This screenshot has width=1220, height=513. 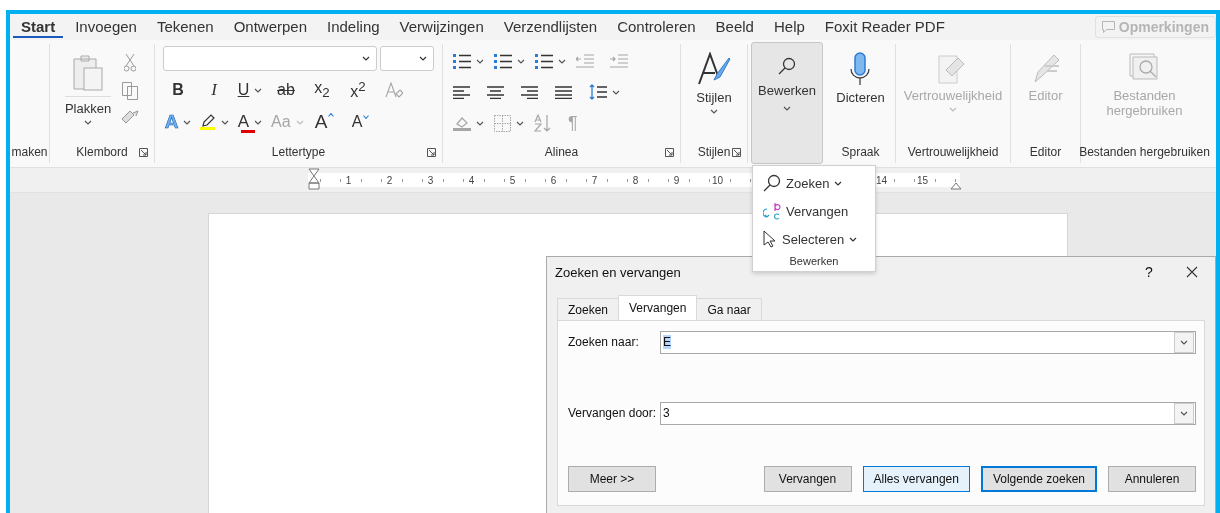 What do you see at coordinates (102, 152) in the screenshot?
I see `group-label: Klembord` at bounding box center [102, 152].